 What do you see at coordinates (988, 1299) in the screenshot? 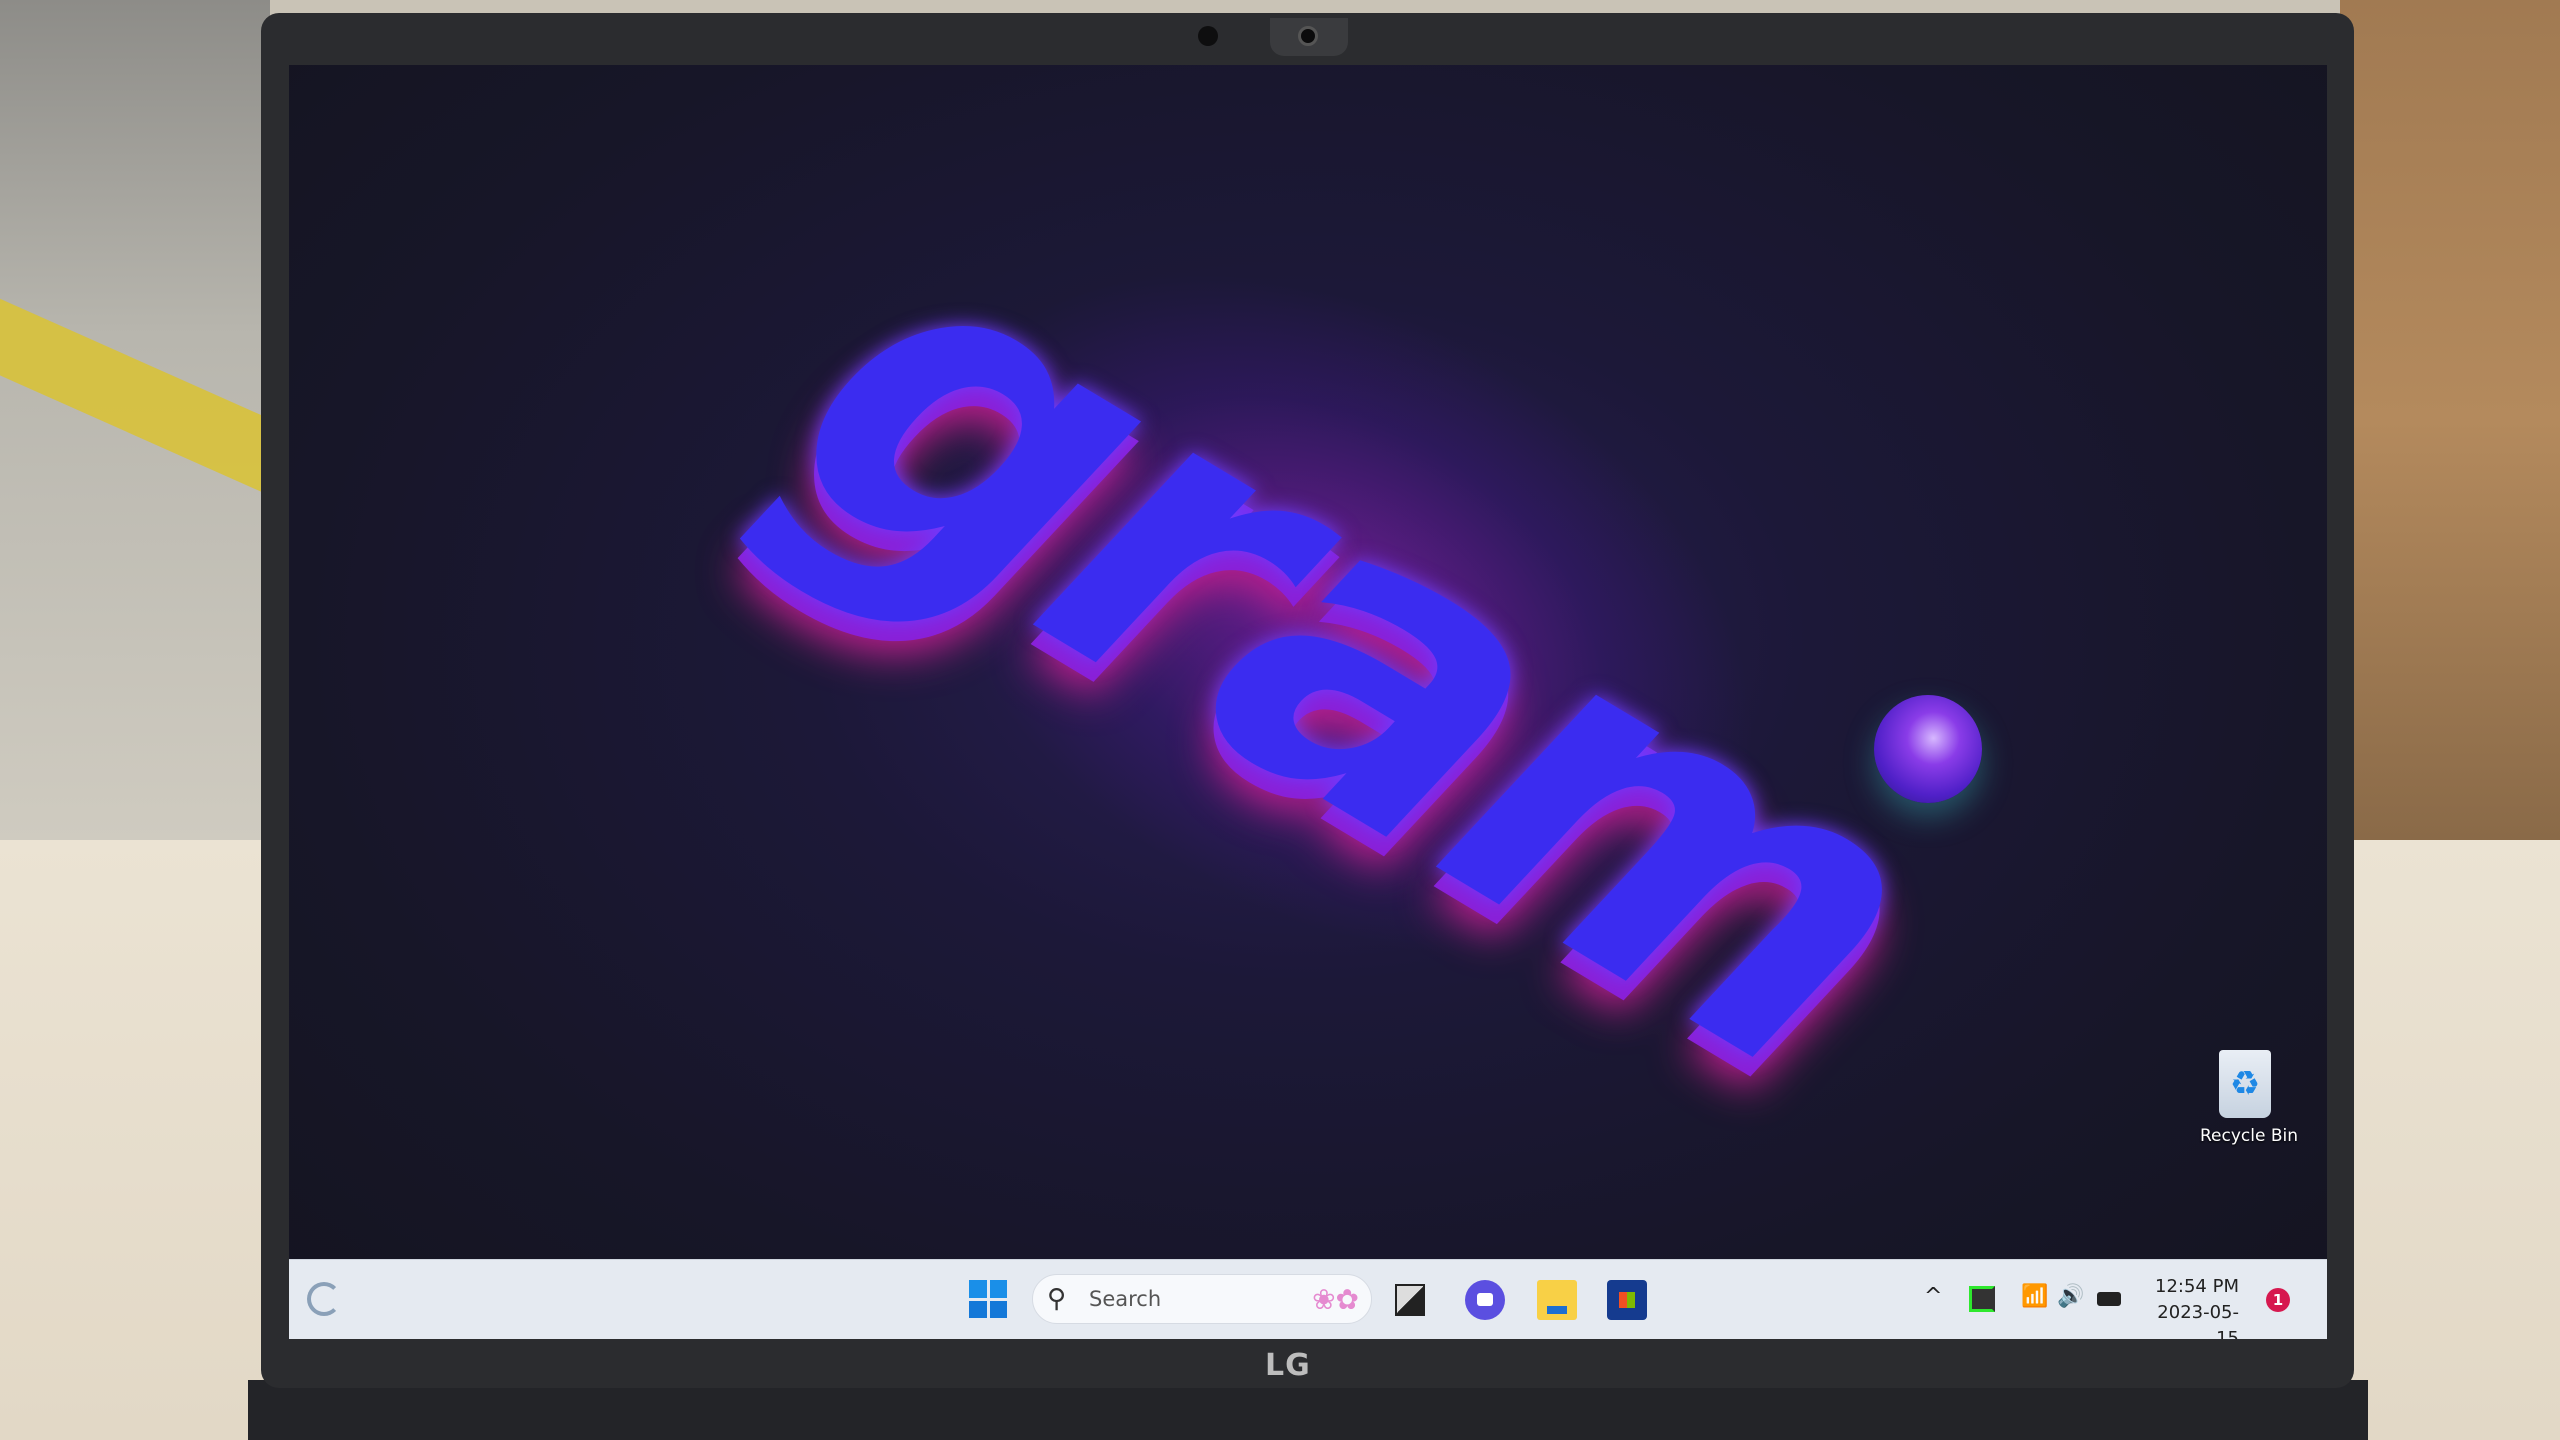
I see `start-icon` at bounding box center [988, 1299].